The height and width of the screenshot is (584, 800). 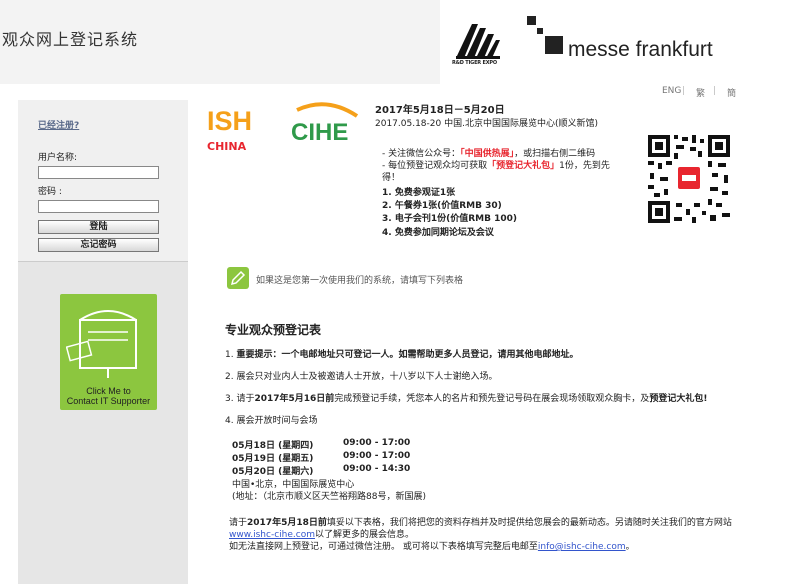 I want to click on ish-logo: ISH, so click(x=229, y=121).